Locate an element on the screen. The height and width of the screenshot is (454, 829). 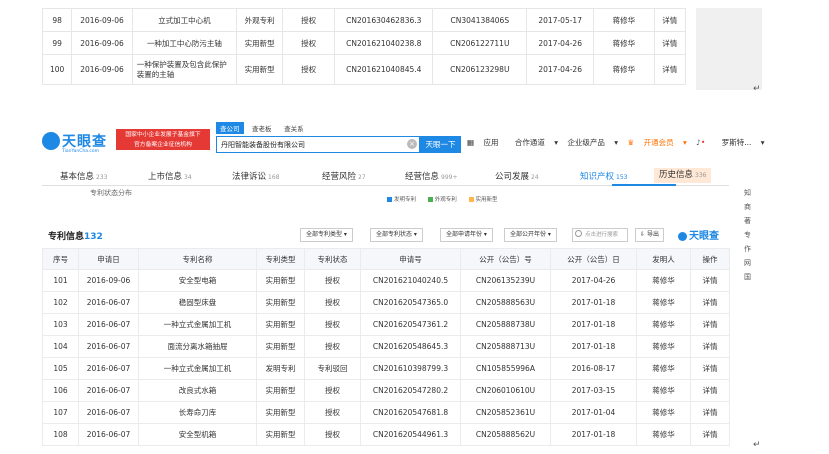
filter-patent-status: 全部专利状态 ▾ is located at coordinates (396, 235).